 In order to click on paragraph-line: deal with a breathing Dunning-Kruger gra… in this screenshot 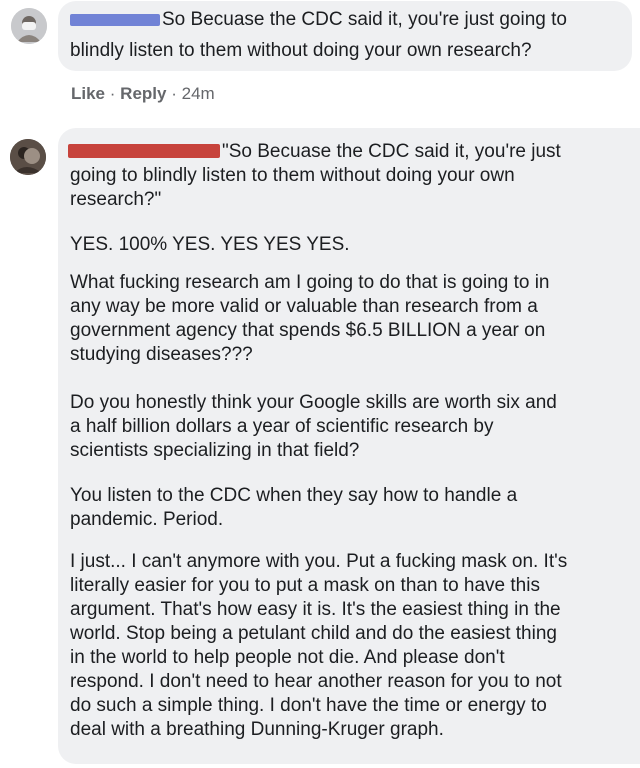, I will do `click(257, 729)`.